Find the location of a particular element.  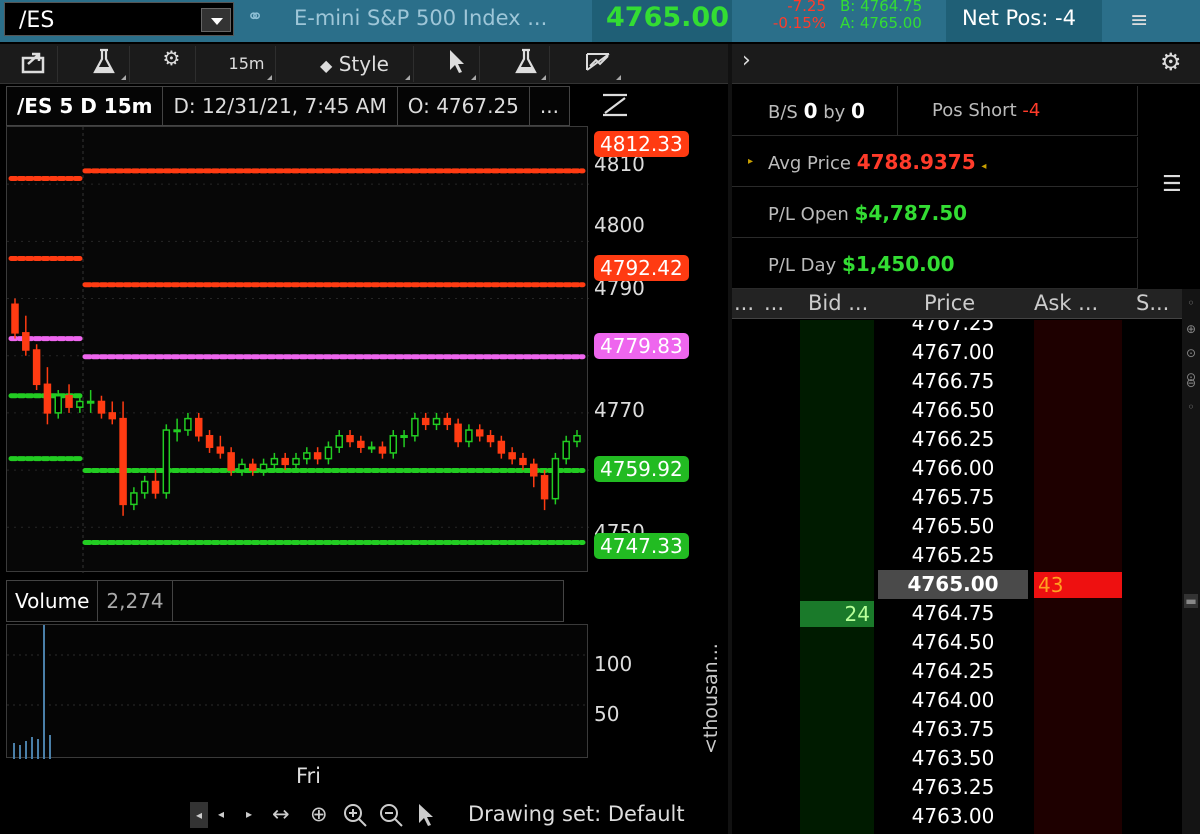

ladder-price-row: 4766.75 is located at coordinates (953, 381).